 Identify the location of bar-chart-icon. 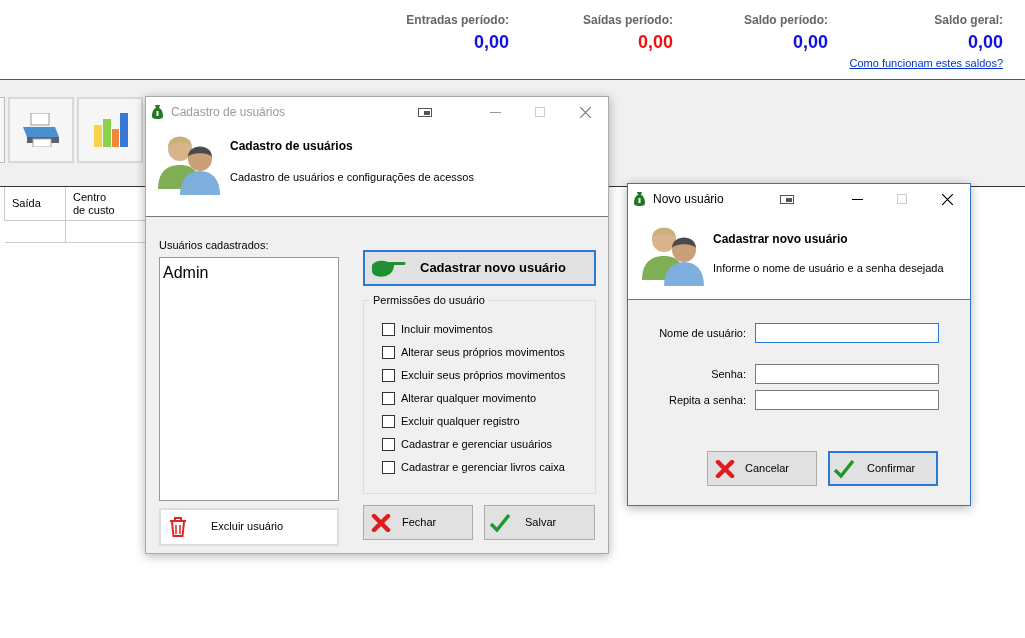
(110, 130).